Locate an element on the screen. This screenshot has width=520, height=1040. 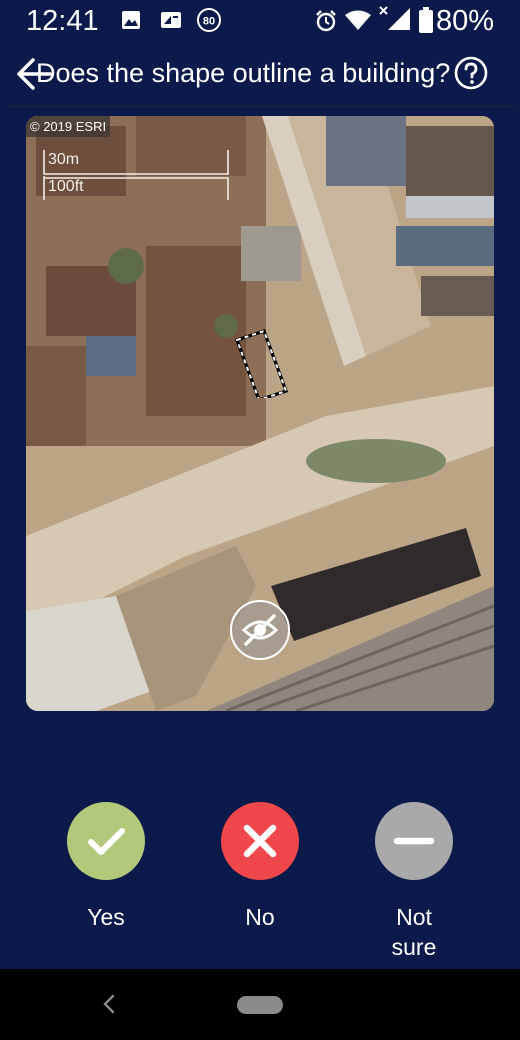
not-sure-label: Not sure is located at coordinates (414, 932).